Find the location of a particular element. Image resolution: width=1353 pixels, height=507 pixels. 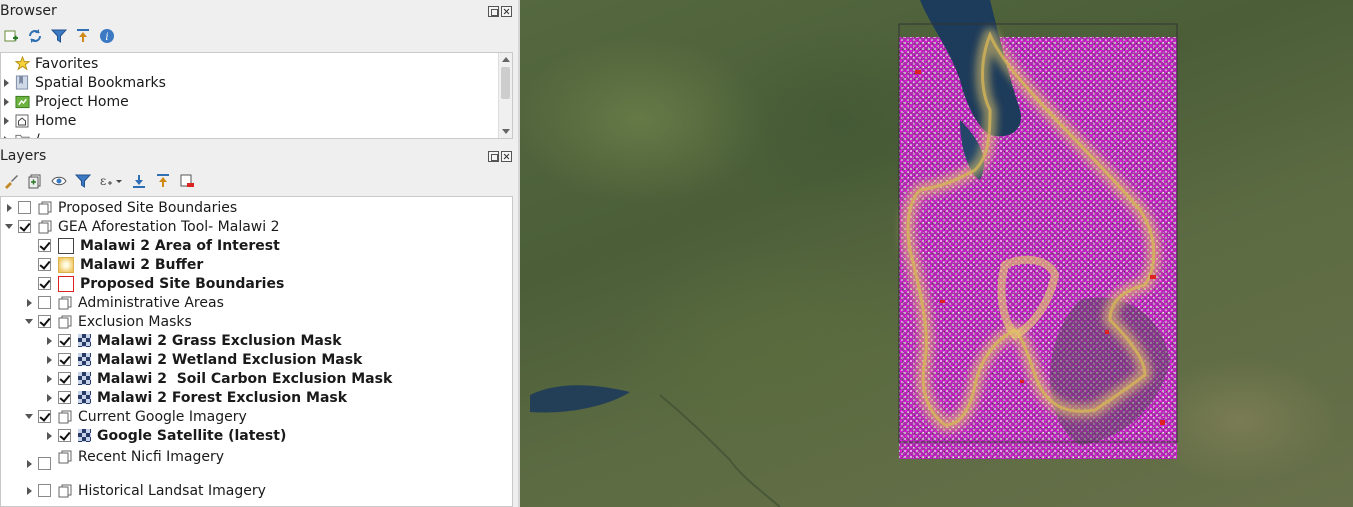

info-icon: i is located at coordinates (107, 36).